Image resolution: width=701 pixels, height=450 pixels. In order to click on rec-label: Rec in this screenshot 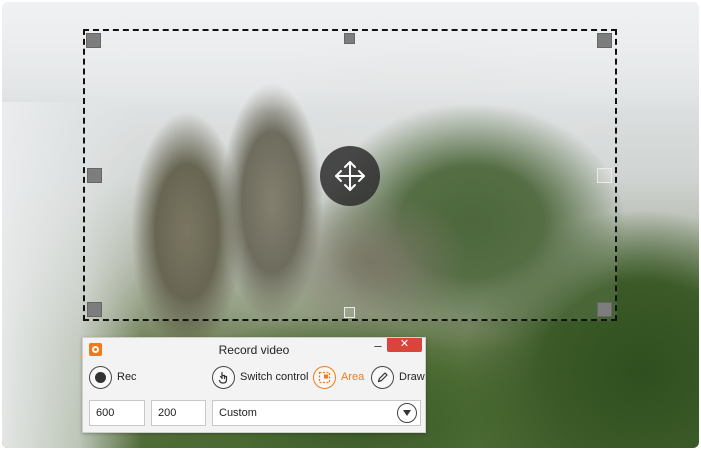, I will do `click(127, 377)`.